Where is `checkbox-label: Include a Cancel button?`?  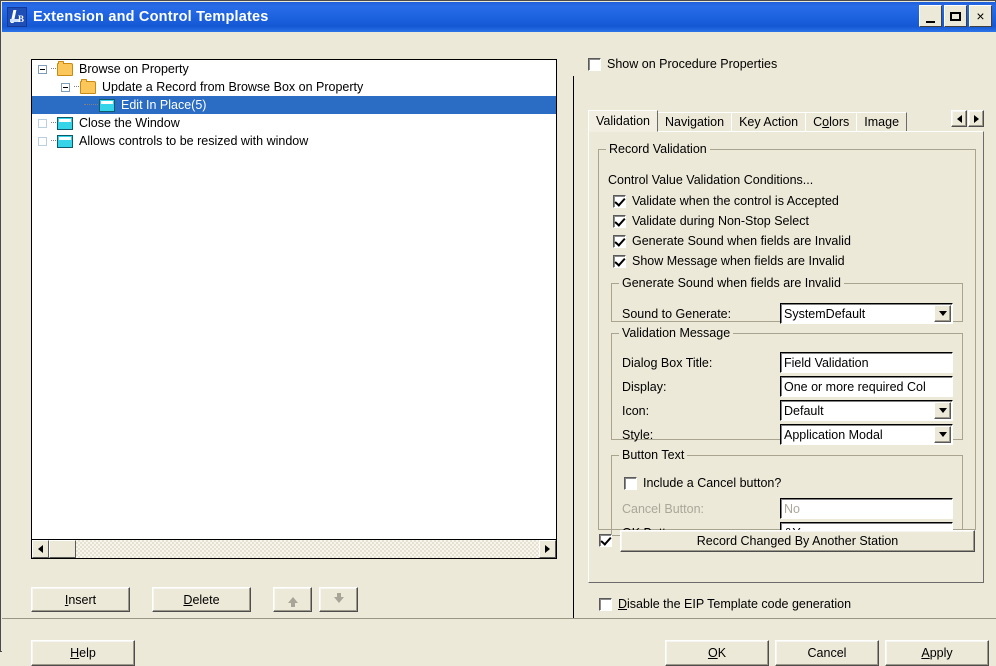 checkbox-label: Include a Cancel button? is located at coordinates (712, 483).